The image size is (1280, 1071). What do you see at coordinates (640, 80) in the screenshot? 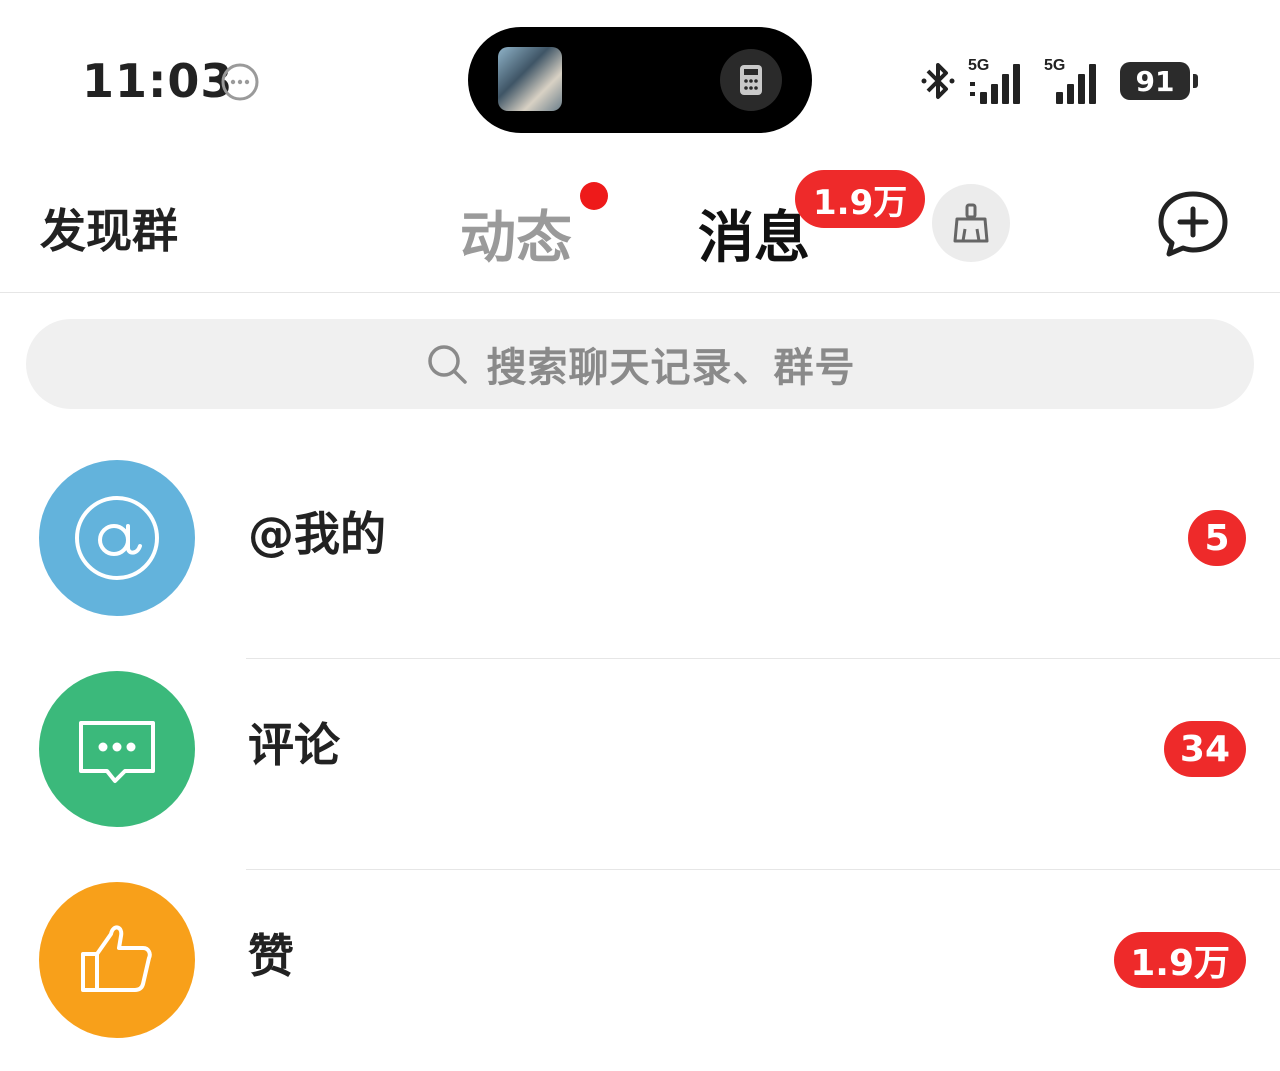
I see `dynamic-island` at bounding box center [640, 80].